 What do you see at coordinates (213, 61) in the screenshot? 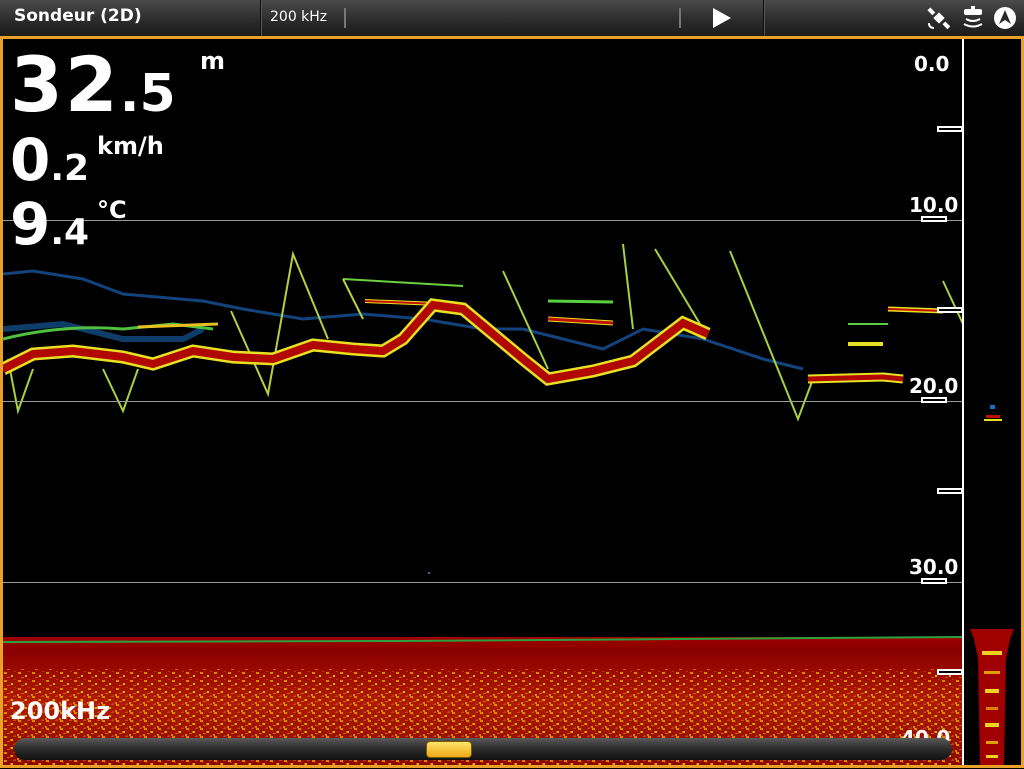
I see `depth-unit: m` at bounding box center [213, 61].